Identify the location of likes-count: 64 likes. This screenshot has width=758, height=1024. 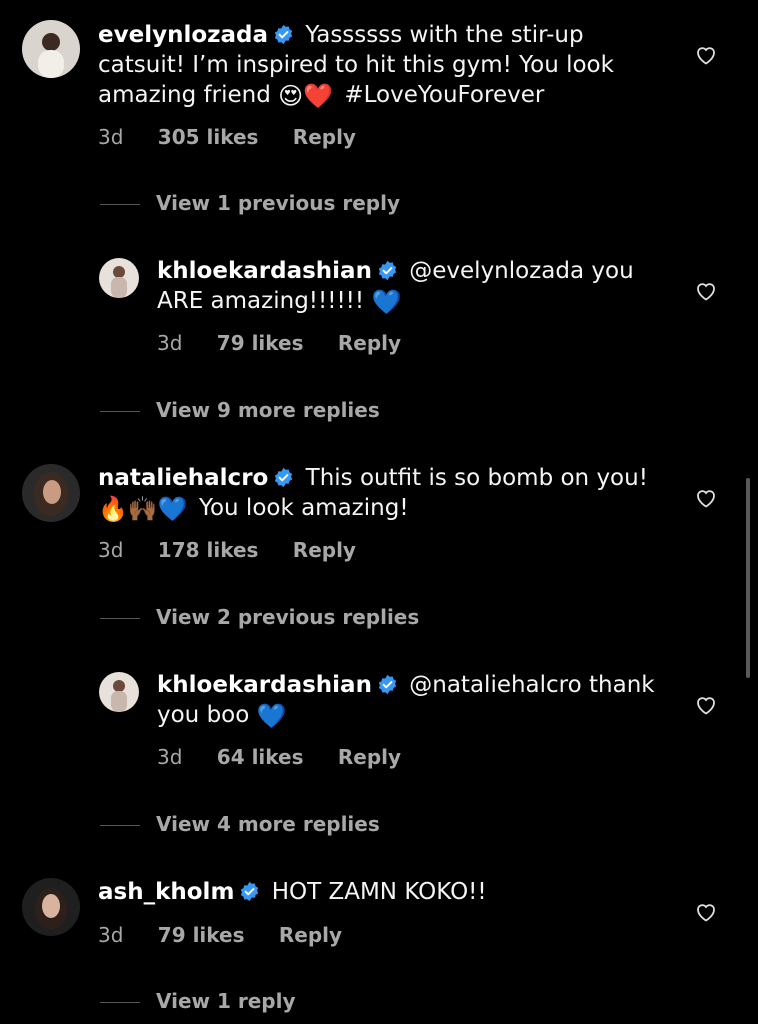
(260, 757).